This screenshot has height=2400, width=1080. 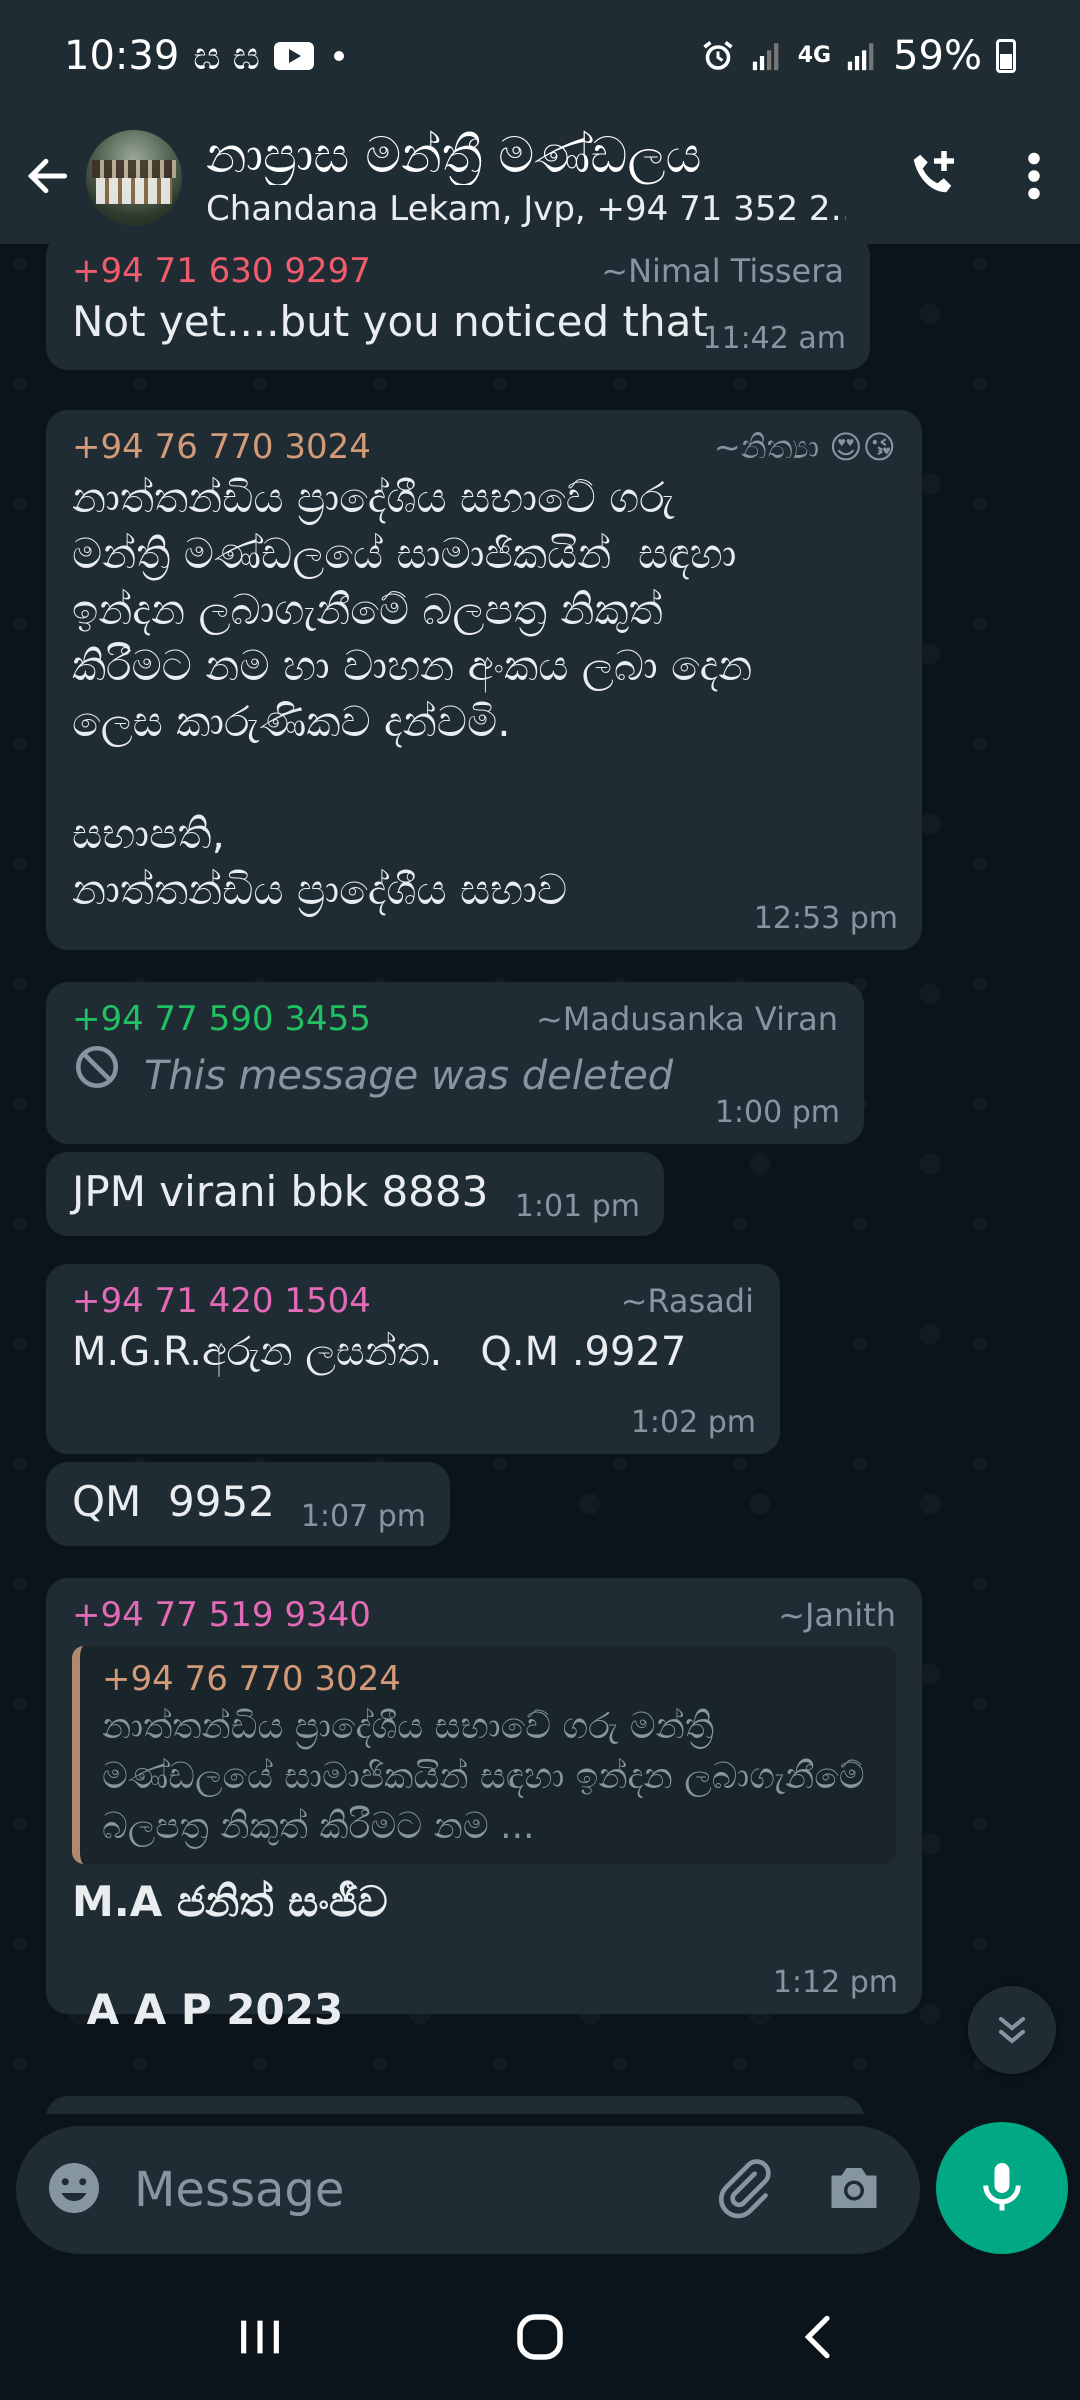 I want to click on emoji-icon, so click(x=74, y=2188).